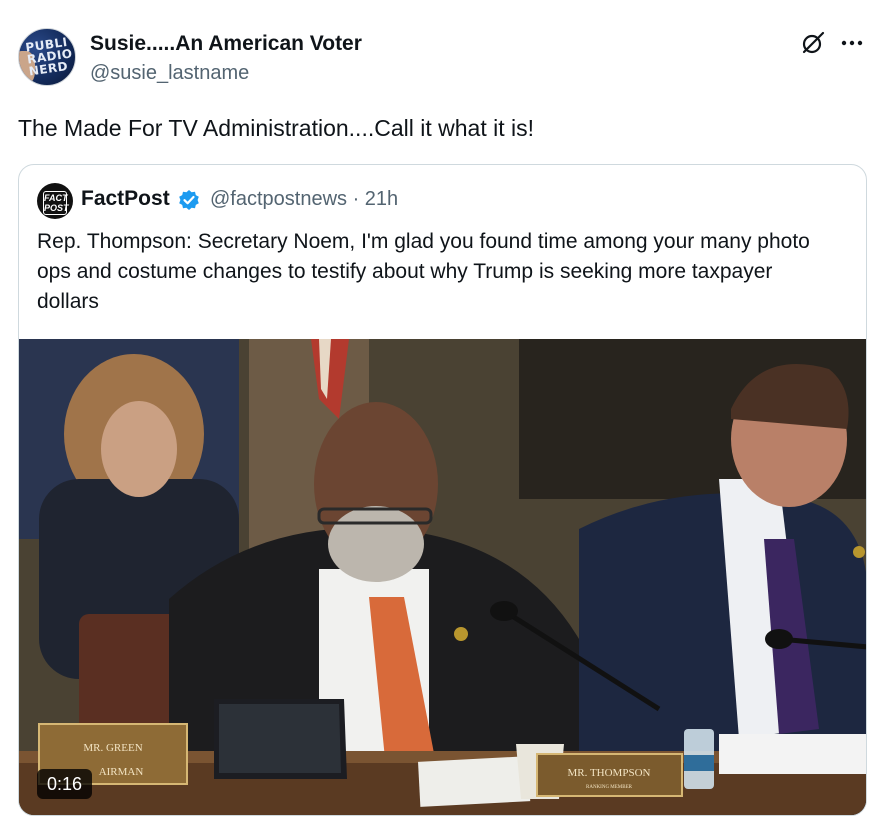  I want to click on nameplate-thompson-line1: MR. THOMPSON, so click(609, 773).